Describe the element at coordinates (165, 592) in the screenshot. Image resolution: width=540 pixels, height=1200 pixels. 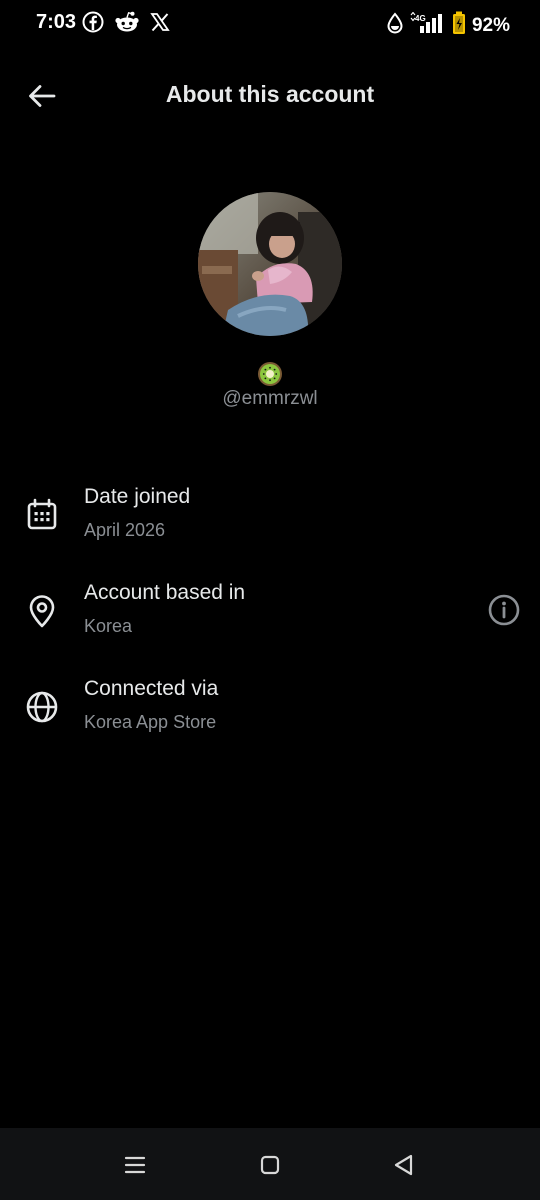
I see `info-label: Account based in` at that location.